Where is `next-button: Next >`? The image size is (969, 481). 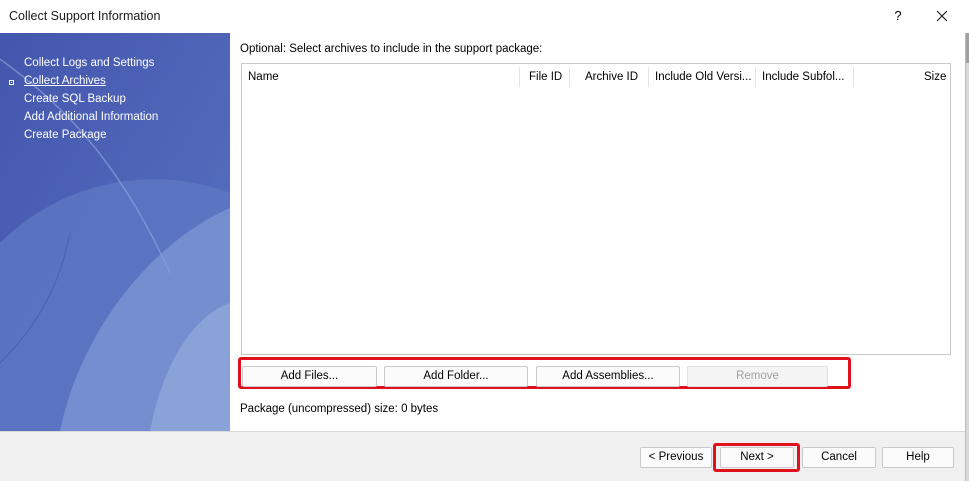 next-button: Next > is located at coordinates (757, 457).